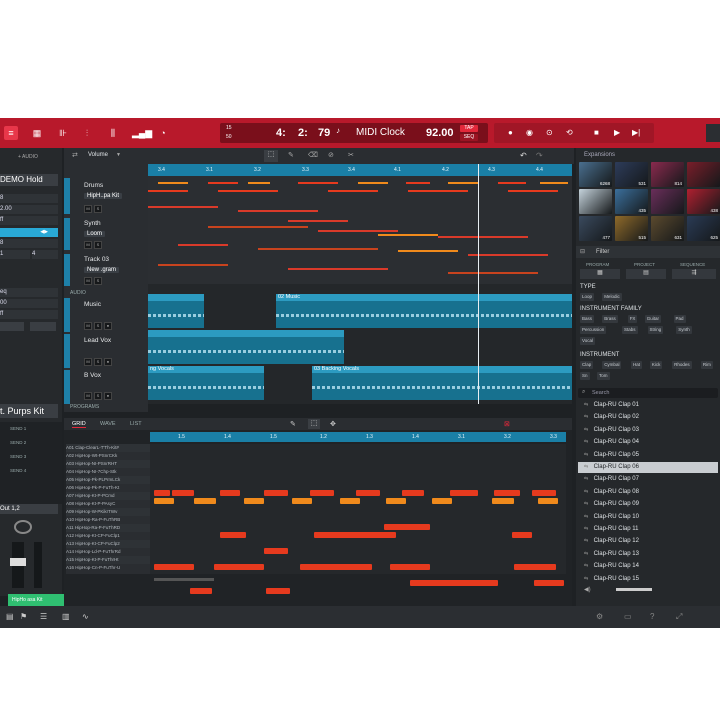  I want to click on send-1: SEND 1, so click(18, 428).